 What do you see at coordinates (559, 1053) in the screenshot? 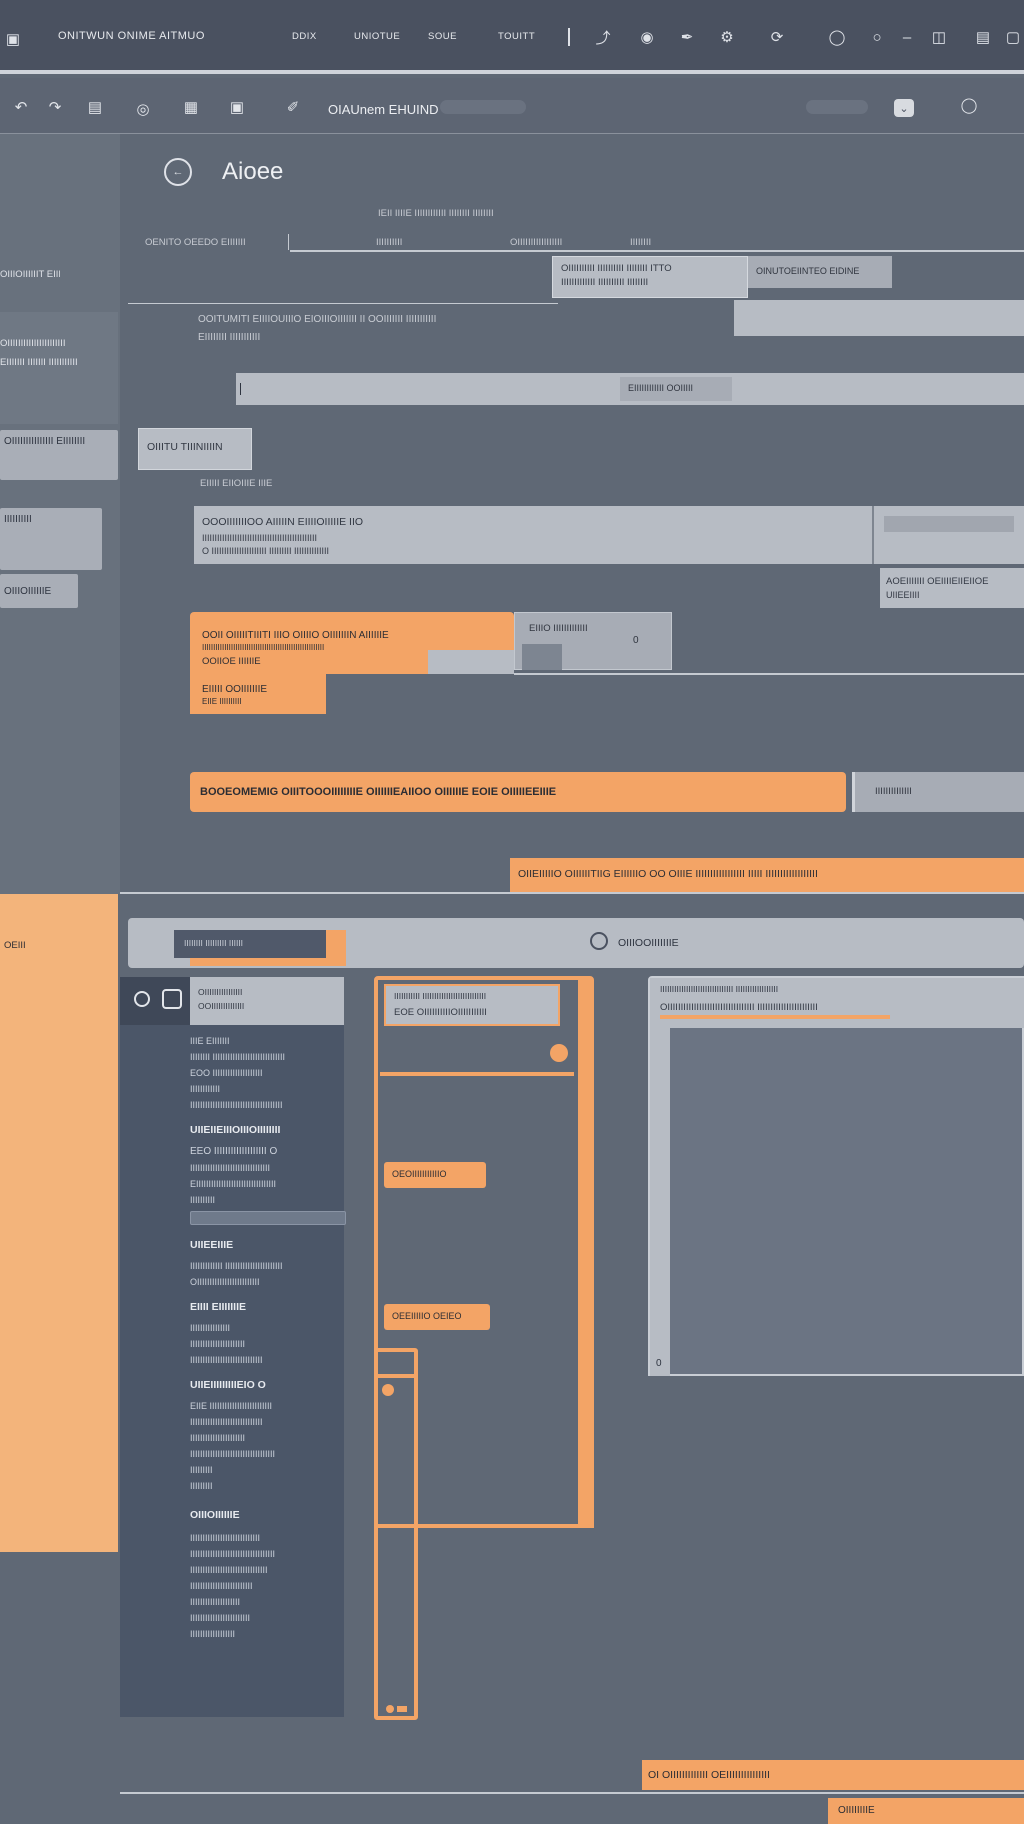
I see `middle-panel-dot` at bounding box center [559, 1053].